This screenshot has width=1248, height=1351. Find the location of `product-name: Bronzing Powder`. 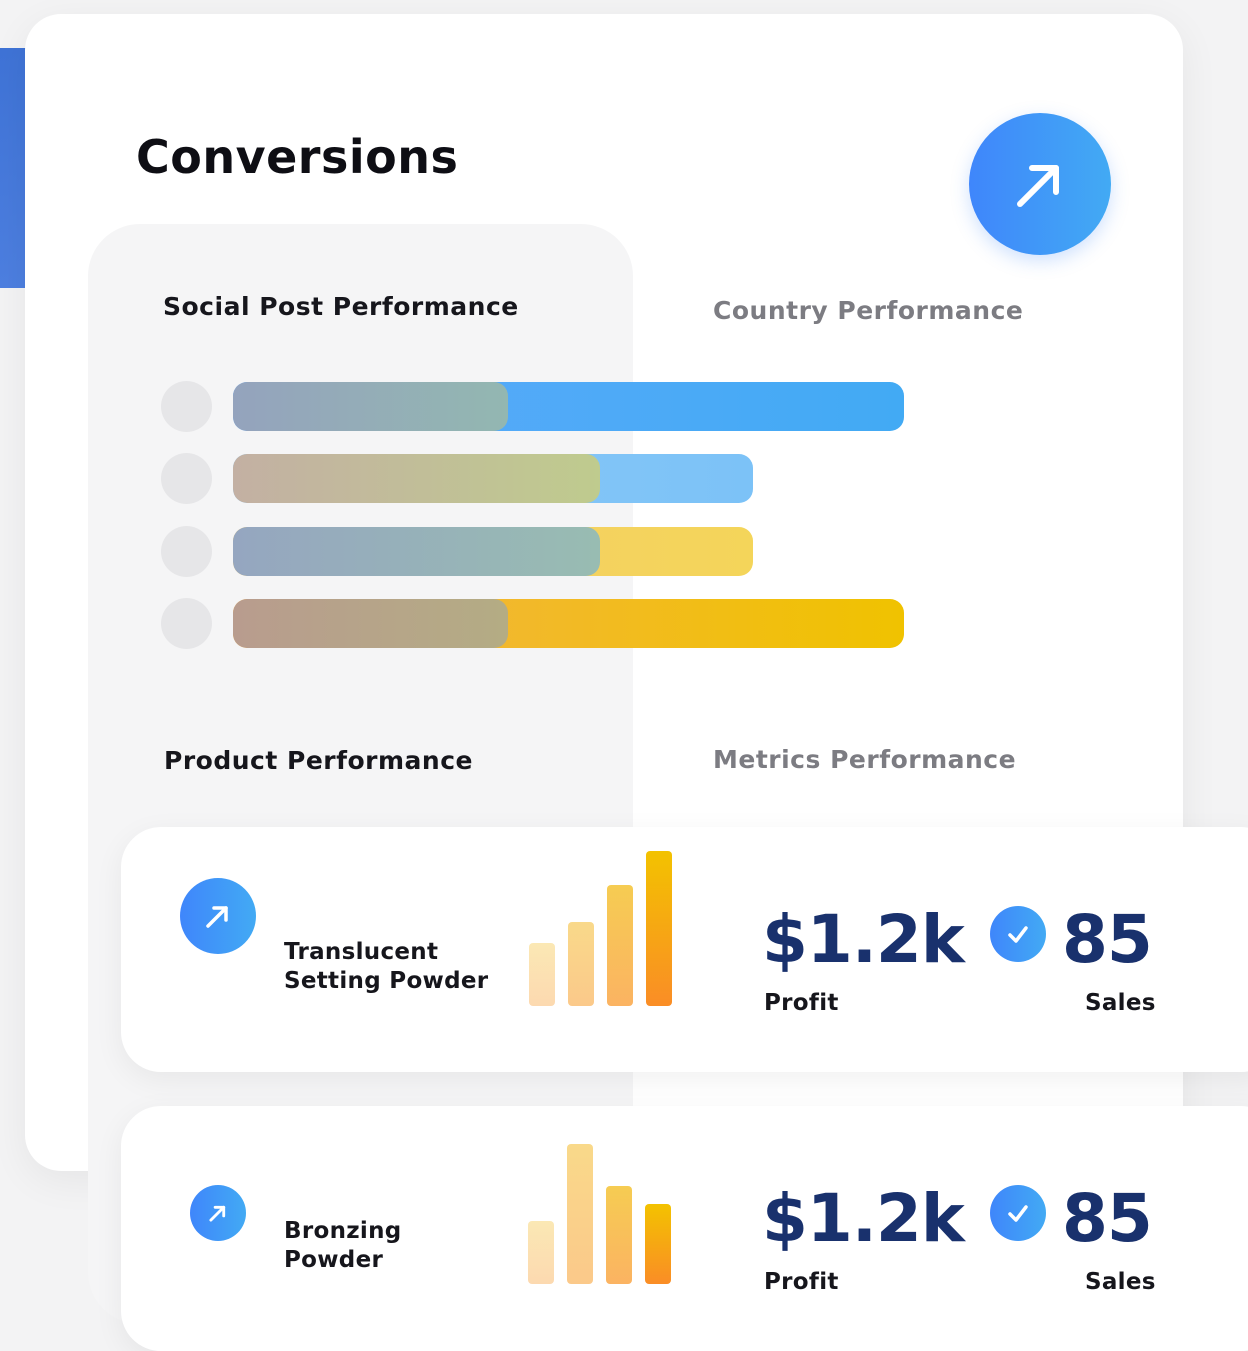

product-name: Bronzing Powder is located at coordinates (343, 1245).